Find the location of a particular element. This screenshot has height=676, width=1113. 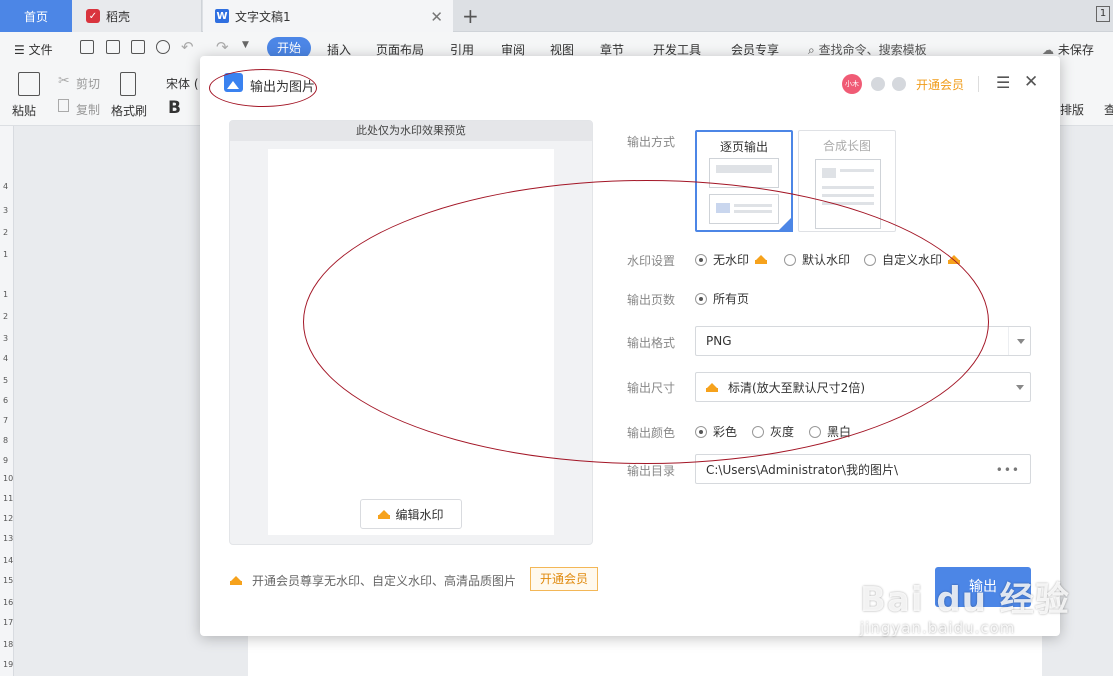

print-preview-icon is located at coordinates (163, 47).